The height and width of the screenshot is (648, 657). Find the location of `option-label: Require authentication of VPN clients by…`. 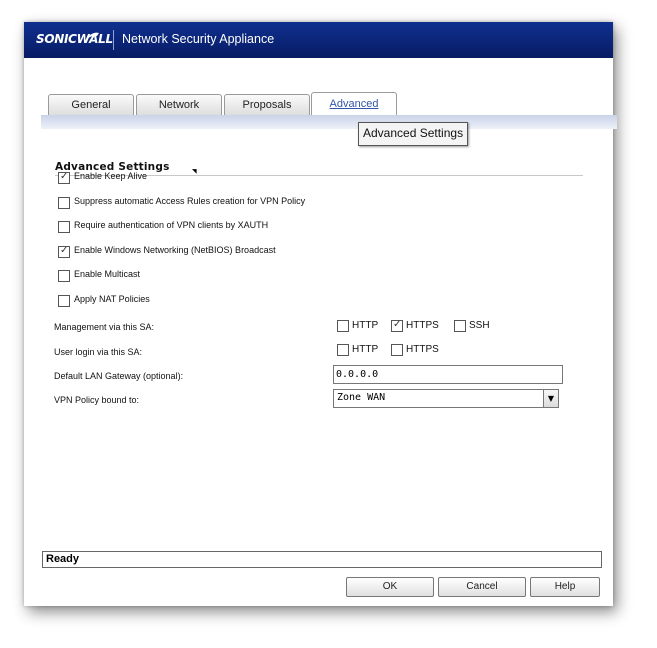

option-label: Require authentication of VPN clients by… is located at coordinates (171, 225).